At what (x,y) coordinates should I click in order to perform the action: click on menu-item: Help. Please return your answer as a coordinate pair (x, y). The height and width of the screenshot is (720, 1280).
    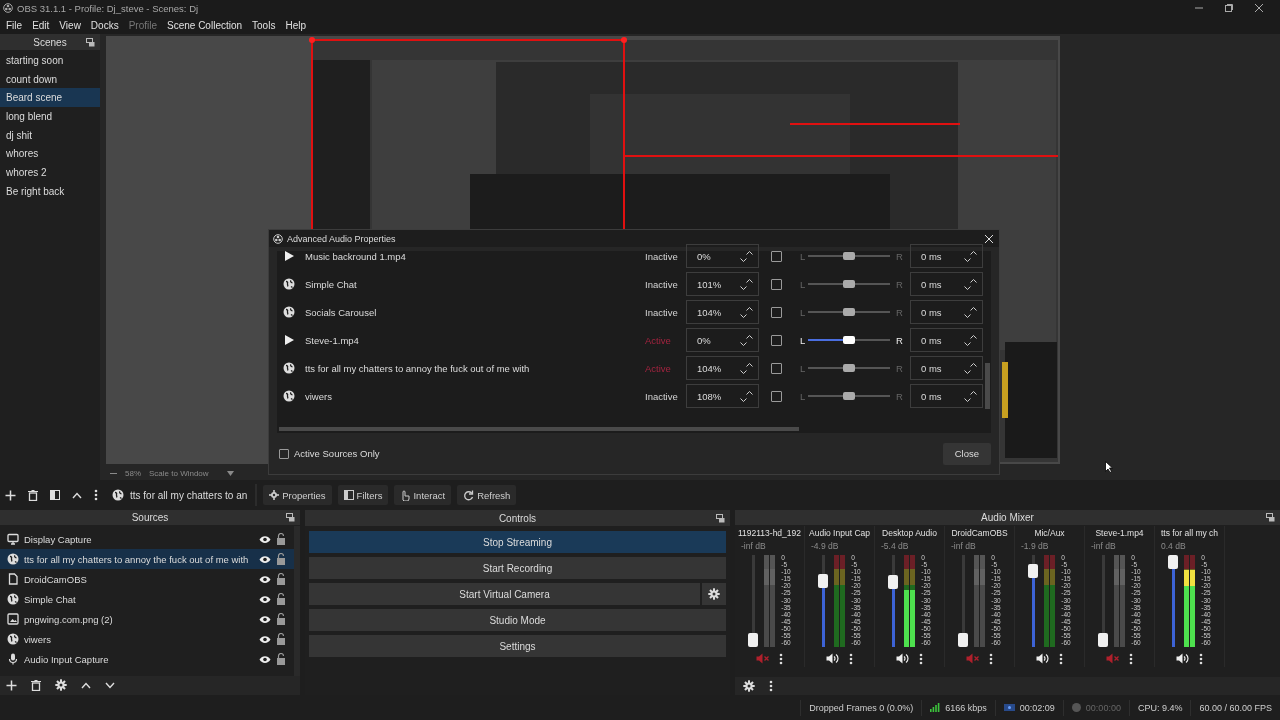
    Looking at the image, I should click on (295, 25).